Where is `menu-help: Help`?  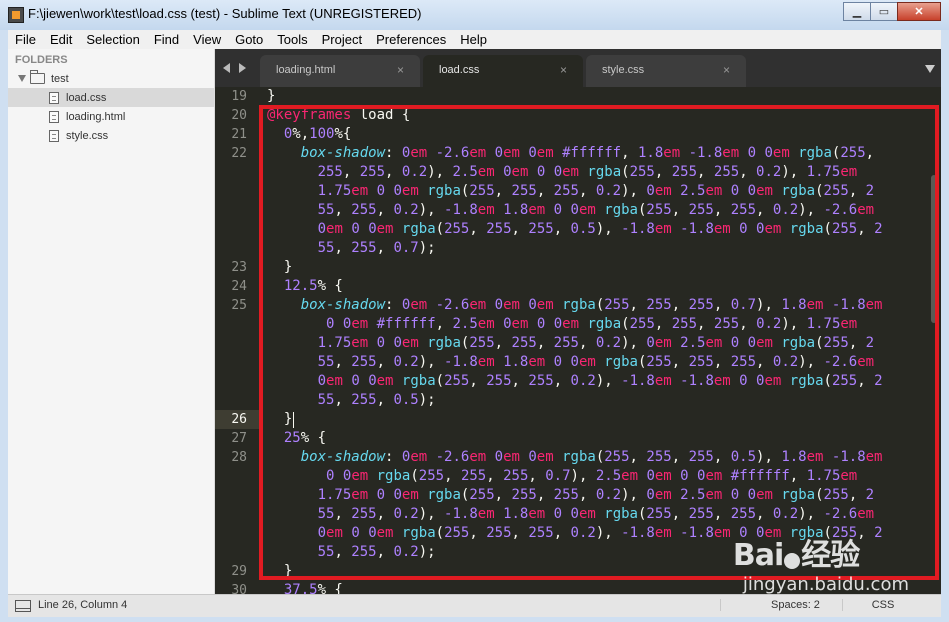
menu-help: Help is located at coordinates (473, 39).